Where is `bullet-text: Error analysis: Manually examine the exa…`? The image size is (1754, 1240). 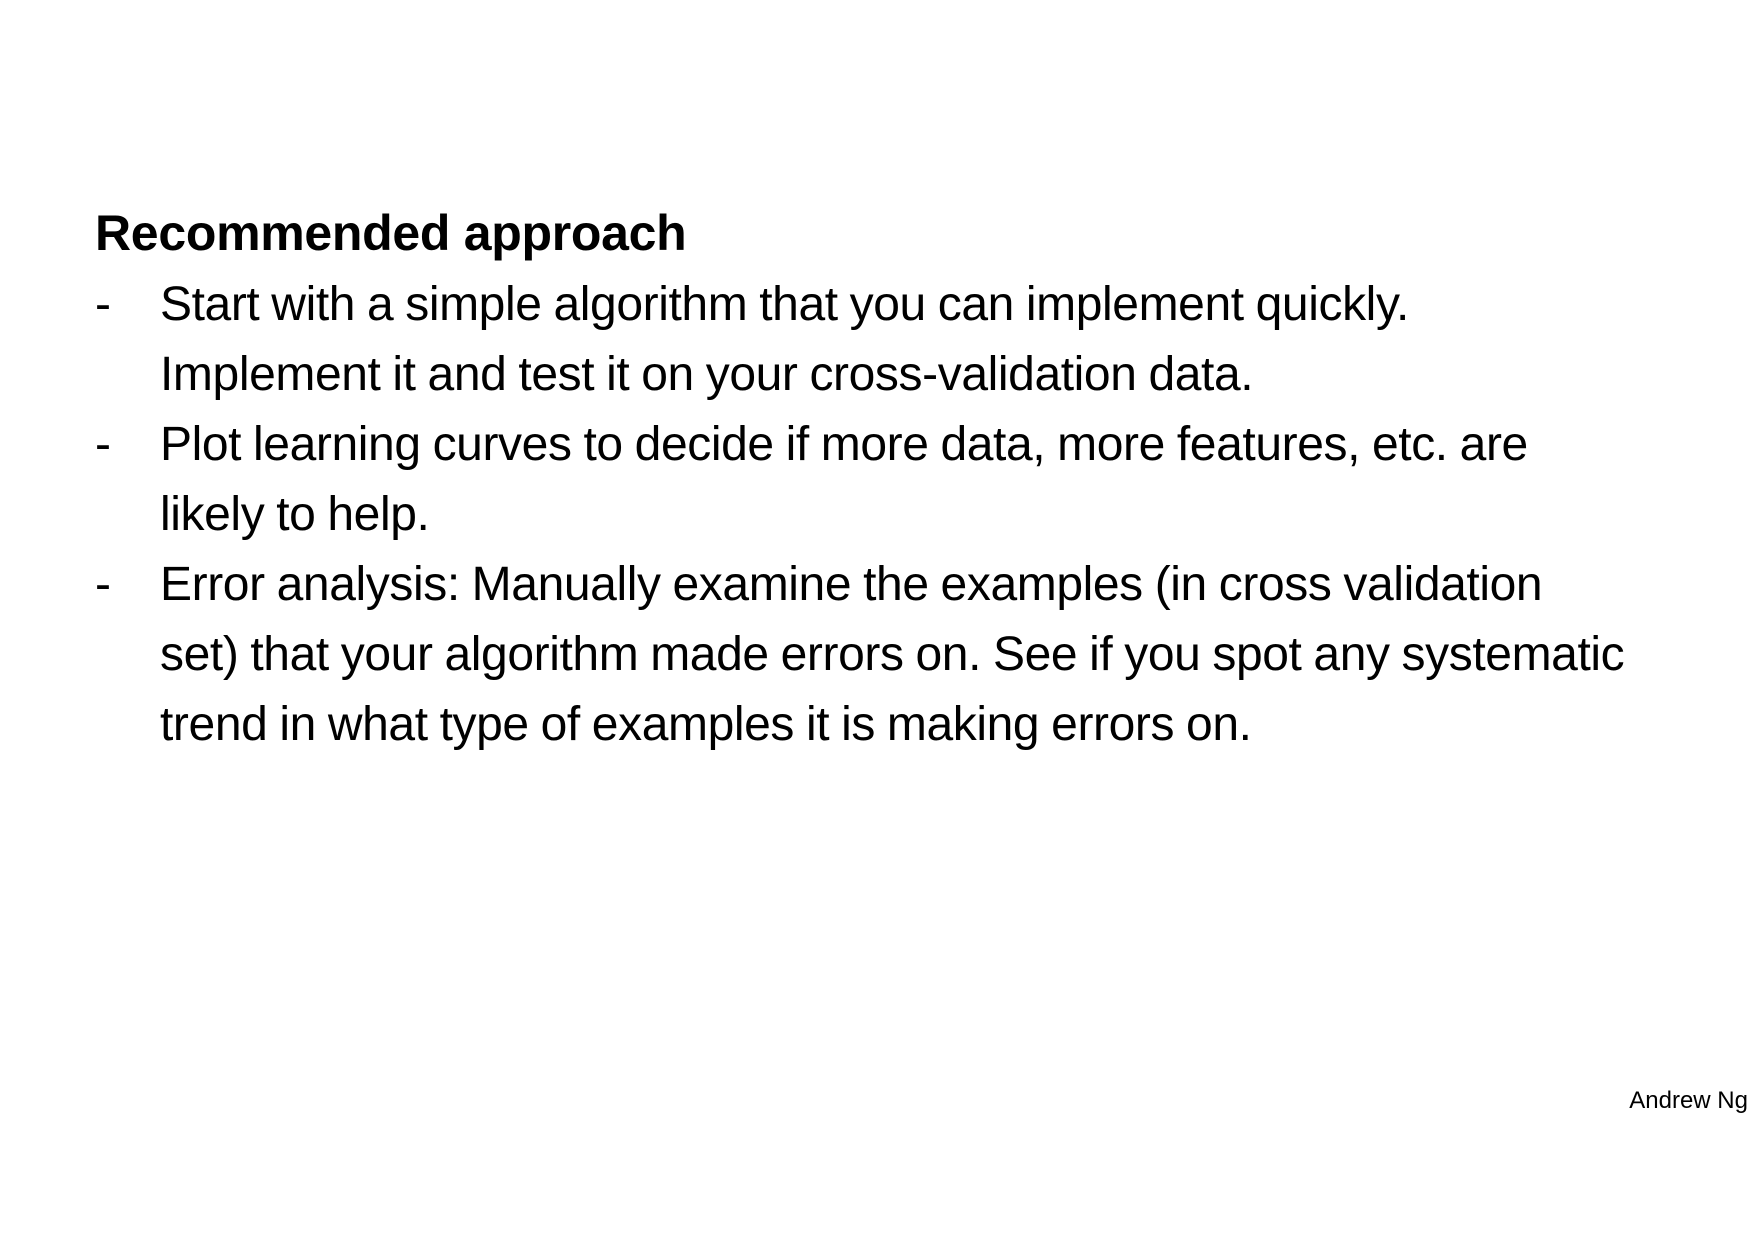 bullet-text: Error analysis: Manually examine the exa… is located at coordinates (892, 654).